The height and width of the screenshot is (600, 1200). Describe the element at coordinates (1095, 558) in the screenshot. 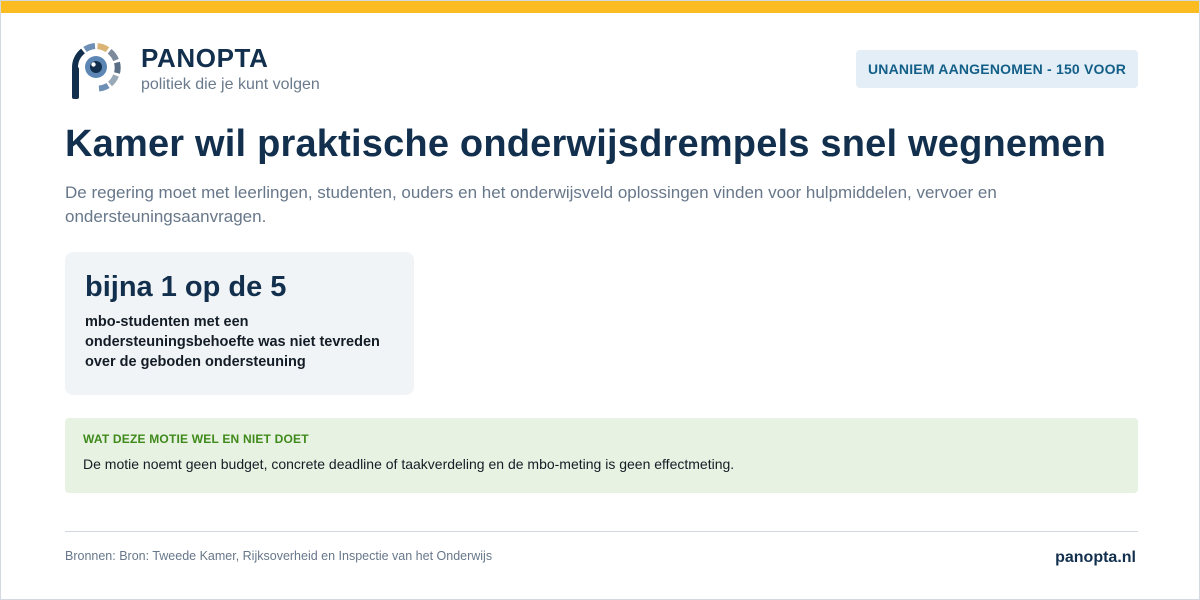

I see `site-link: panopta.nl` at that location.